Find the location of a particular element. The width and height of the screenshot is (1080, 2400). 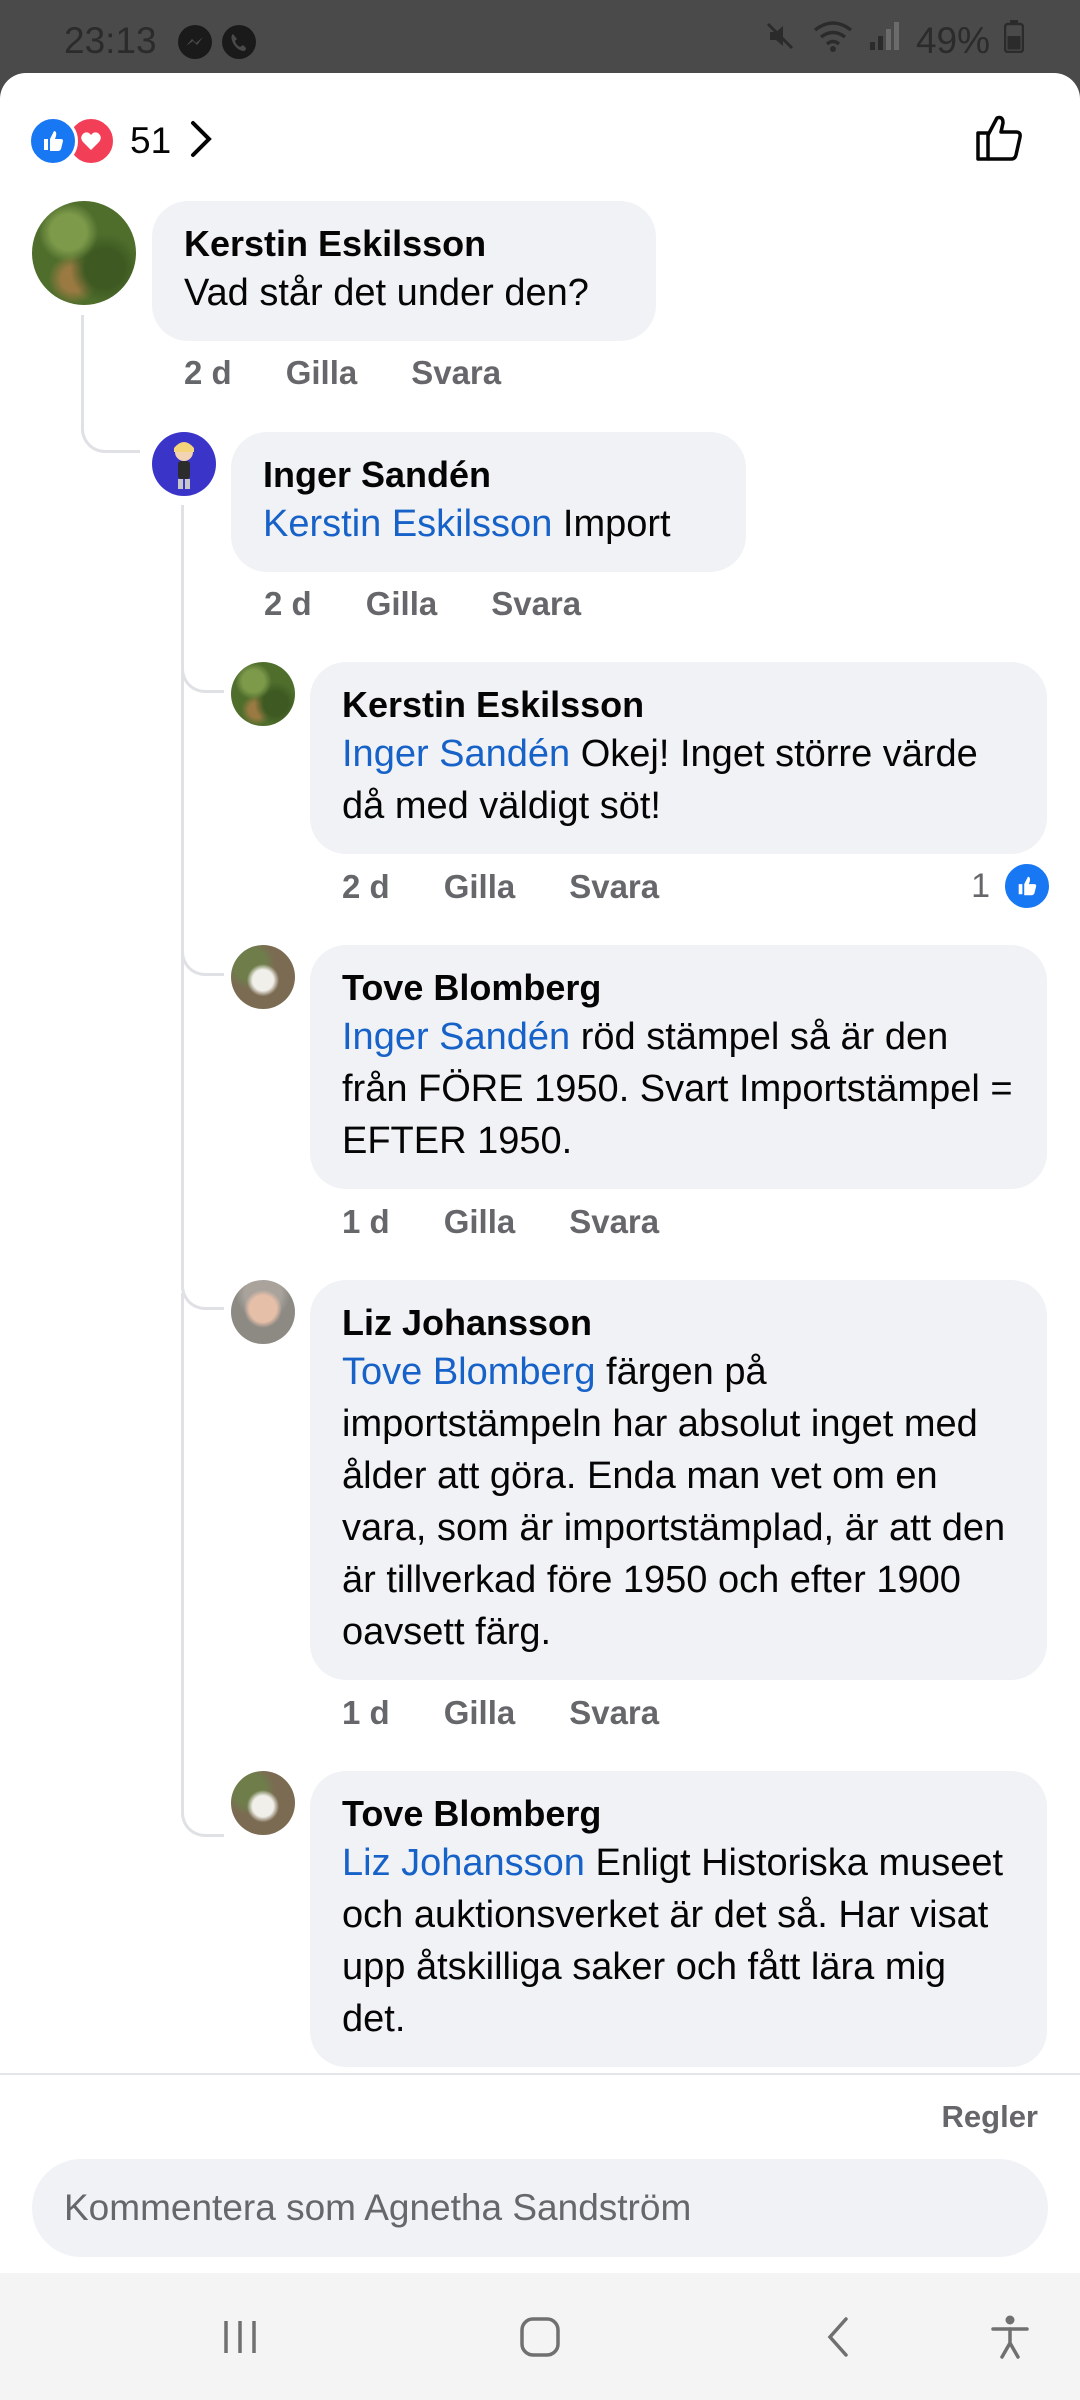

back-button is located at coordinates (840, 2336).